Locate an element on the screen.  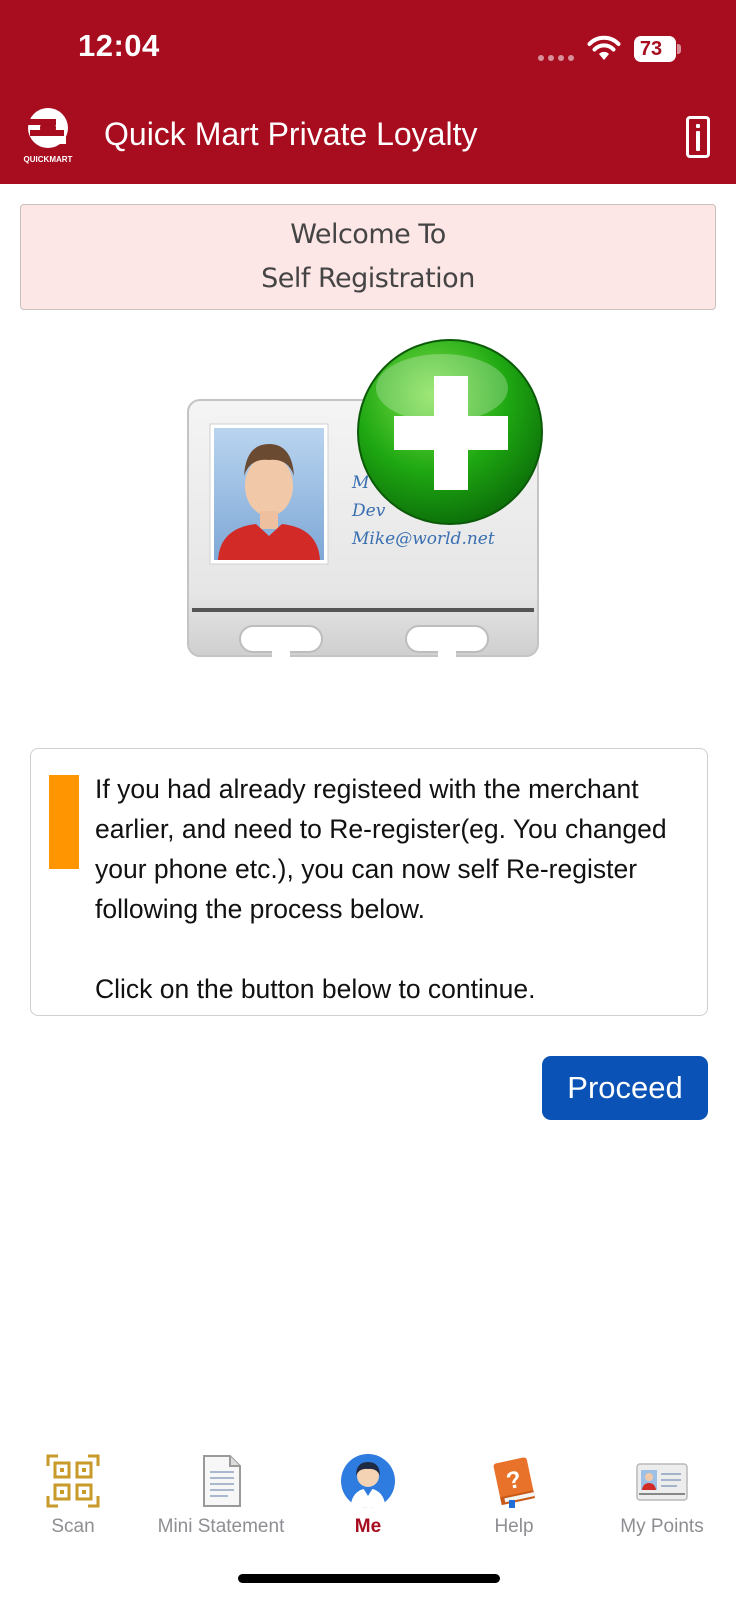
info-accent-bar is located at coordinates (64, 822).